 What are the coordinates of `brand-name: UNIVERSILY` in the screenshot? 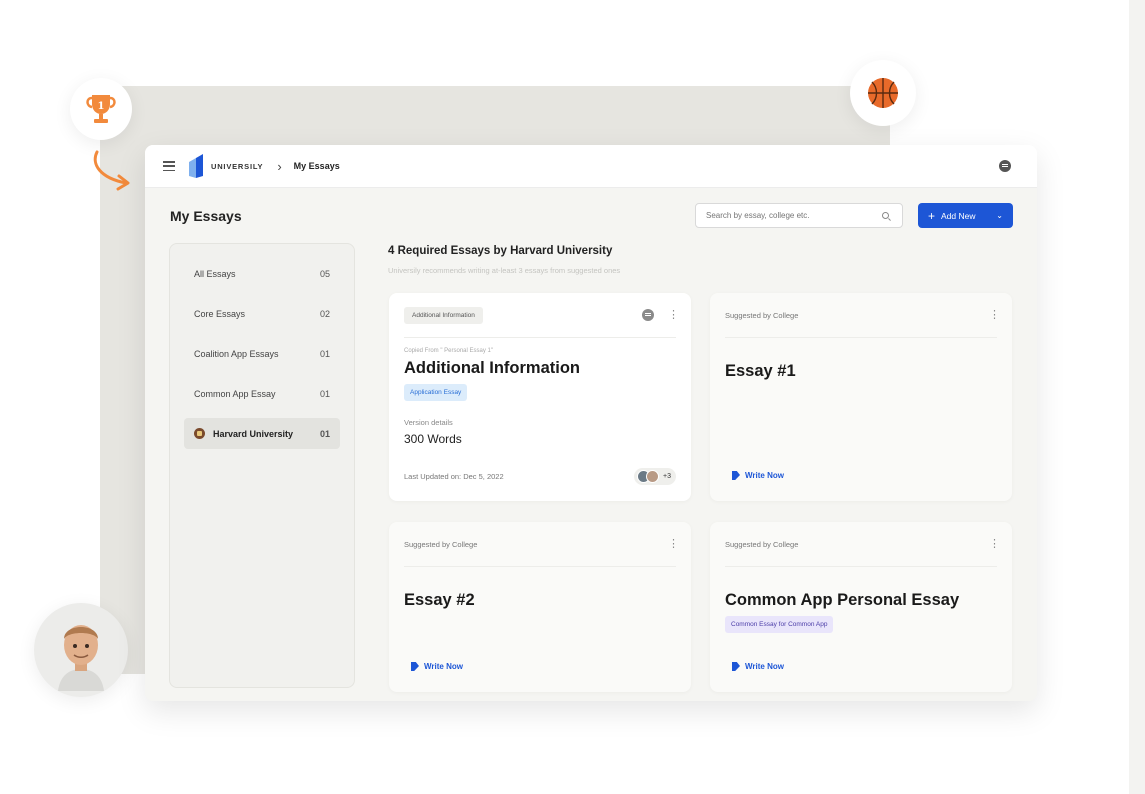 It's located at (237, 166).